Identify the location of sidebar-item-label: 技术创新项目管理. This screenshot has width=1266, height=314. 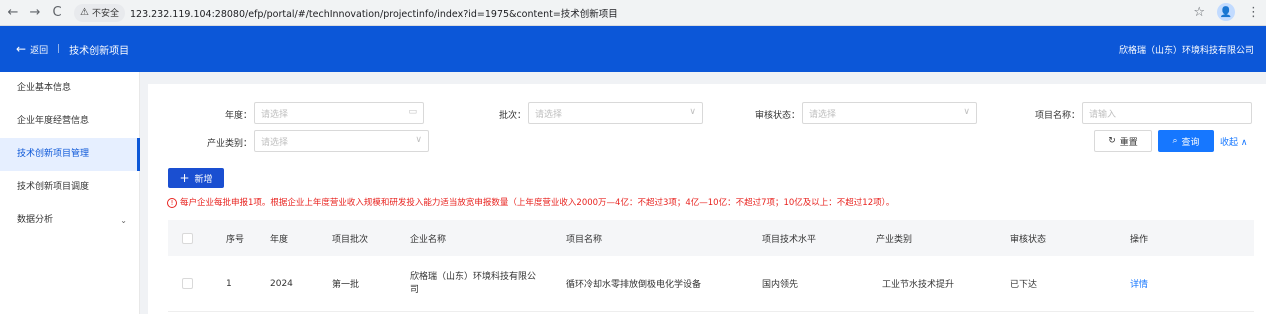
(53, 154).